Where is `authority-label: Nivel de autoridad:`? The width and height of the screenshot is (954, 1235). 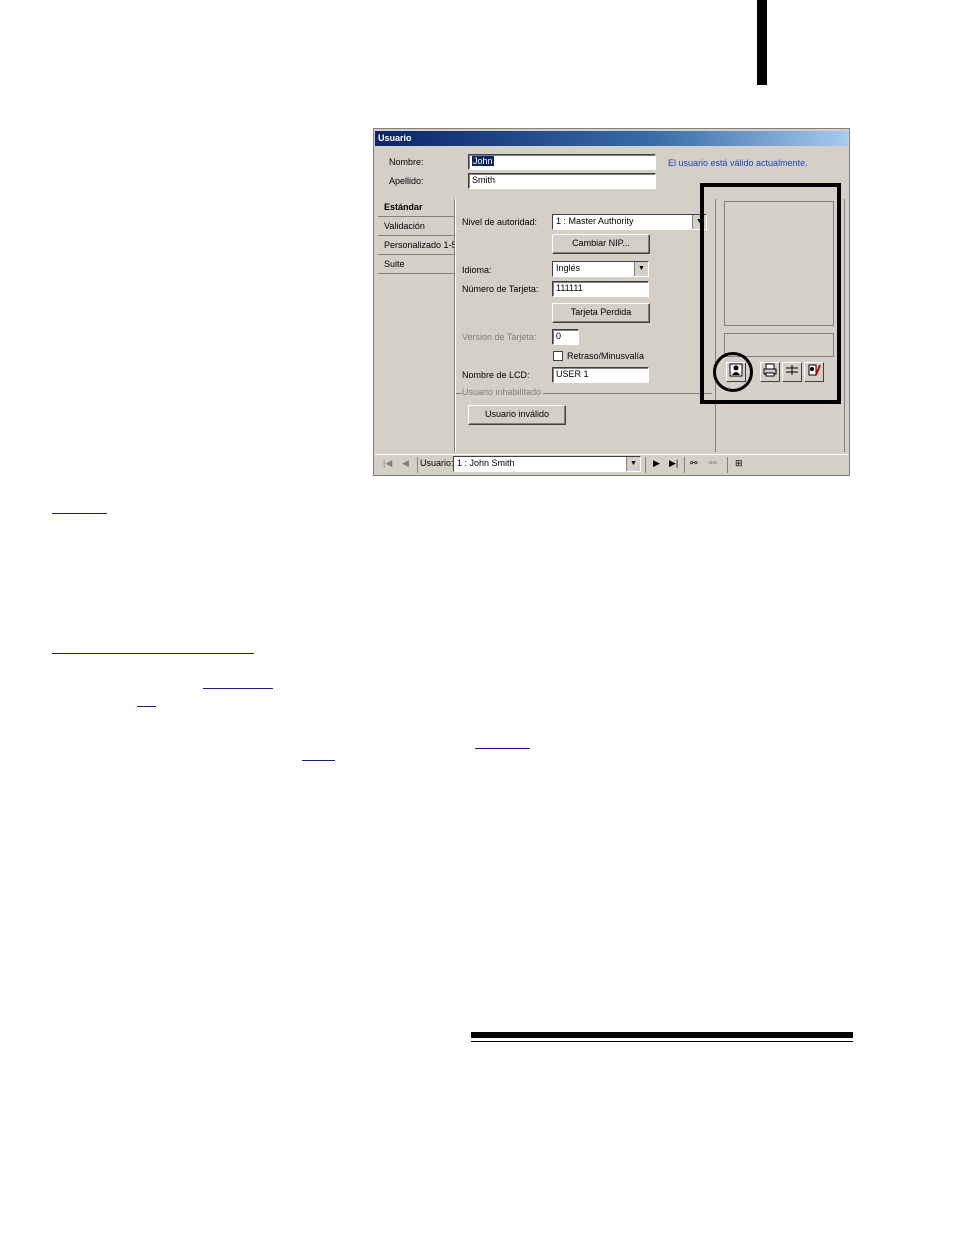
authority-label: Nivel de autoridad: is located at coordinates (500, 222).